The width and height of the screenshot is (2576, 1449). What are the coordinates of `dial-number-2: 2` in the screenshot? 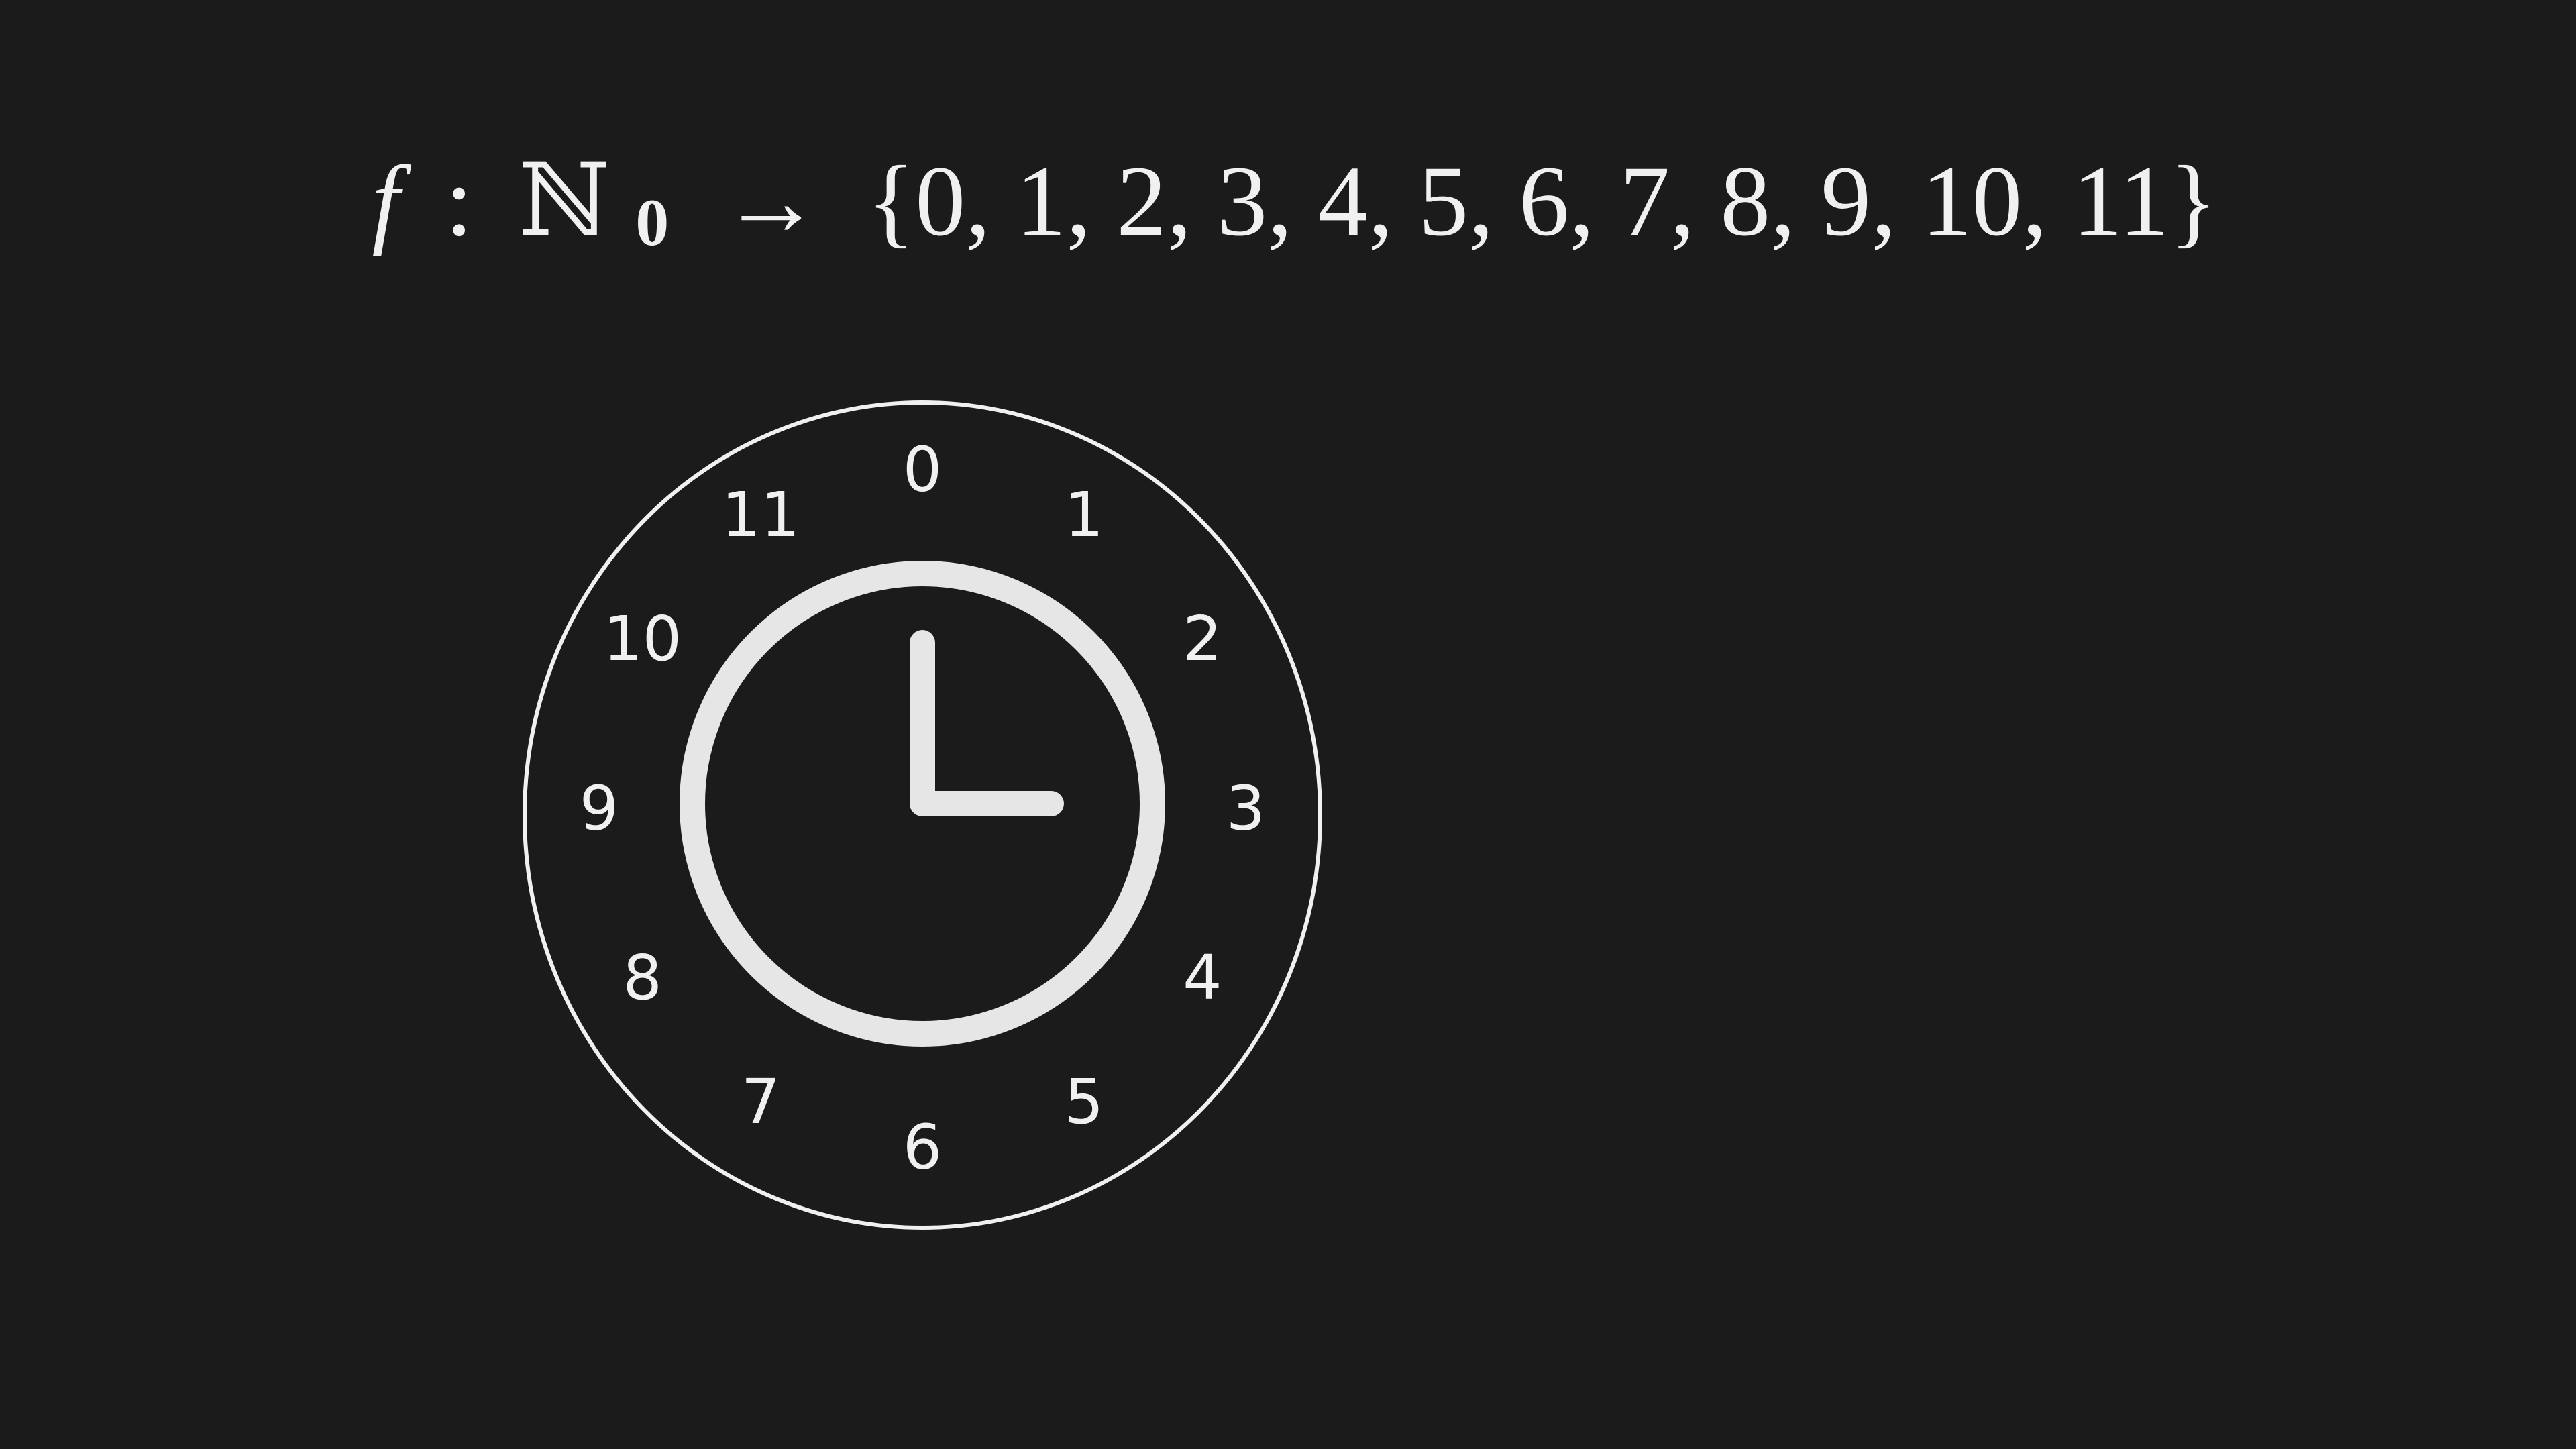 It's located at (1202, 639).